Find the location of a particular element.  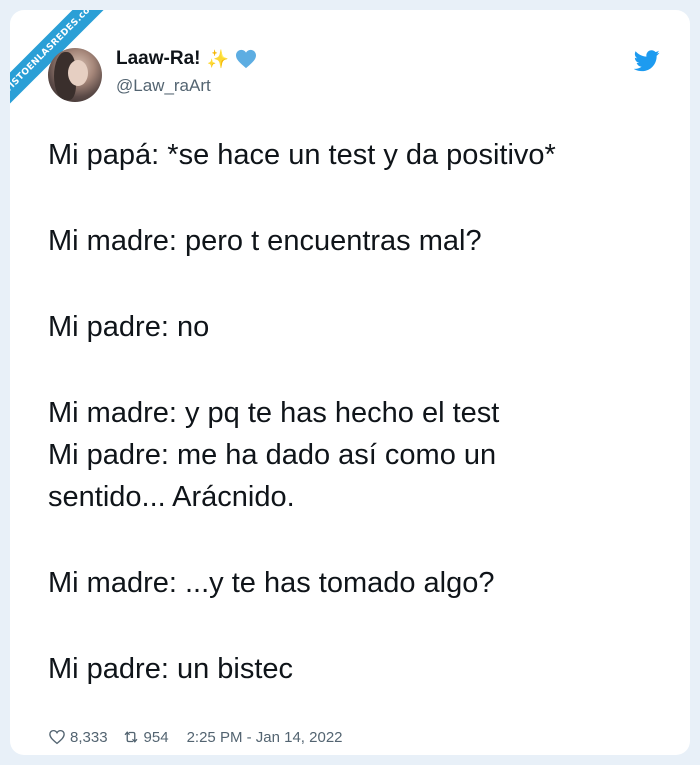

retweet-icon is located at coordinates (131, 737).